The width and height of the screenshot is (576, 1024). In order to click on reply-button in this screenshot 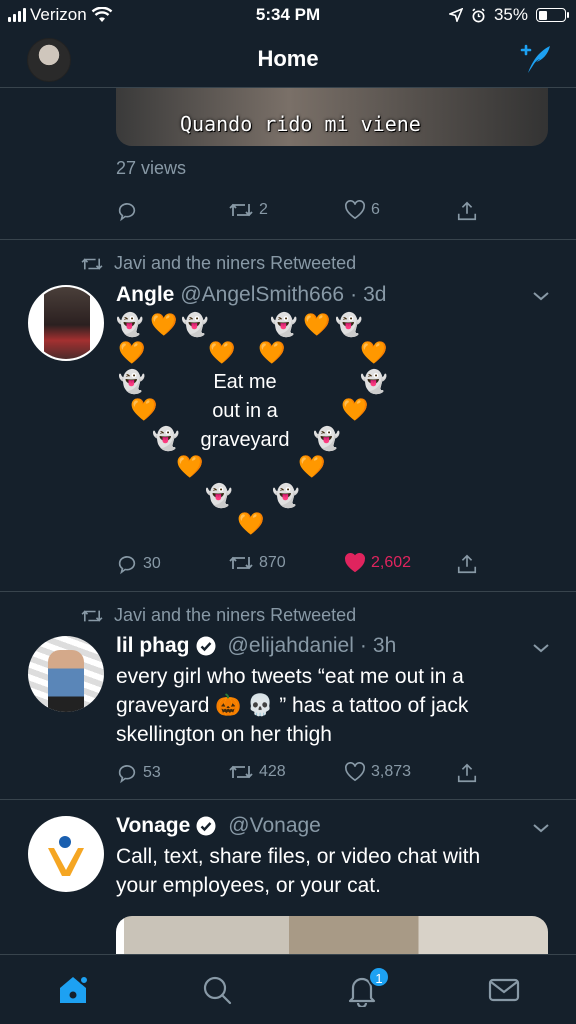, I will do `click(127, 211)`.